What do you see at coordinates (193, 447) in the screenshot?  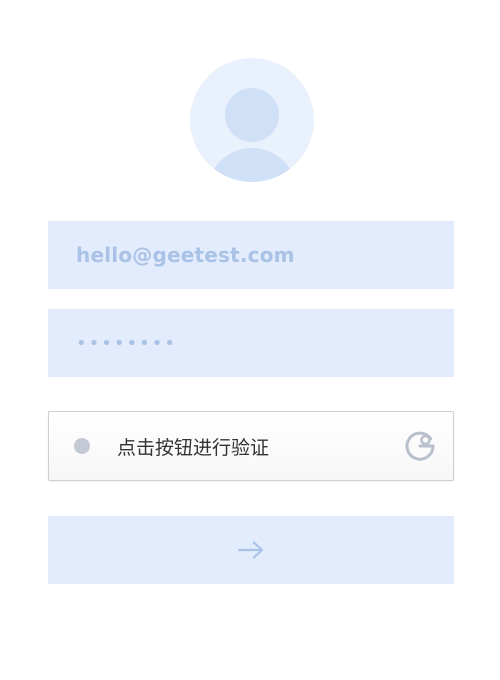 I see `captcha-label: 点击按钮进行验证` at bounding box center [193, 447].